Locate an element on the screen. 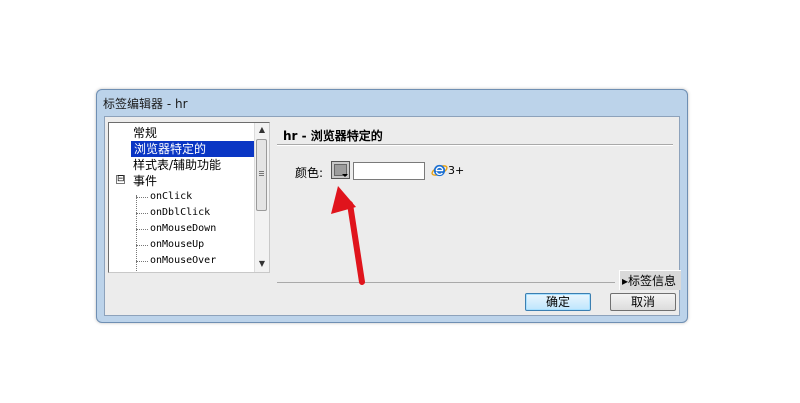 This screenshot has height=403, width=800. ok-button: 确定 is located at coordinates (558, 302).